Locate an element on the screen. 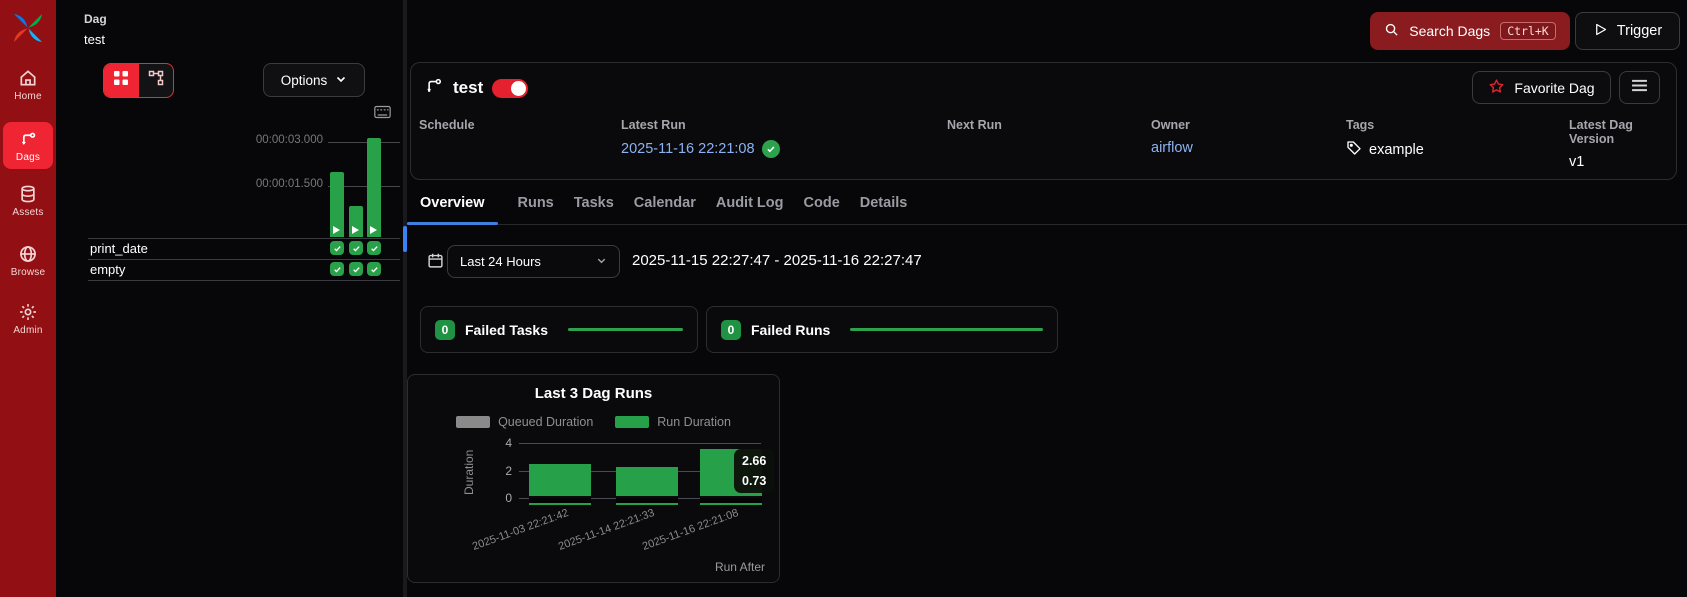 This screenshot has height=597, width=1687. graph-view-icon is located at coordinates (156, 80).